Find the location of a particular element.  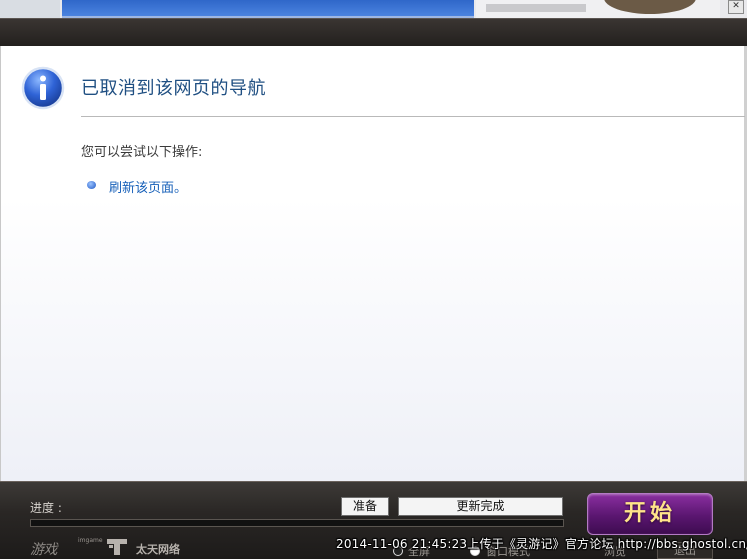

status-update-box: 更新完成 is located at coordinates (480, 506).